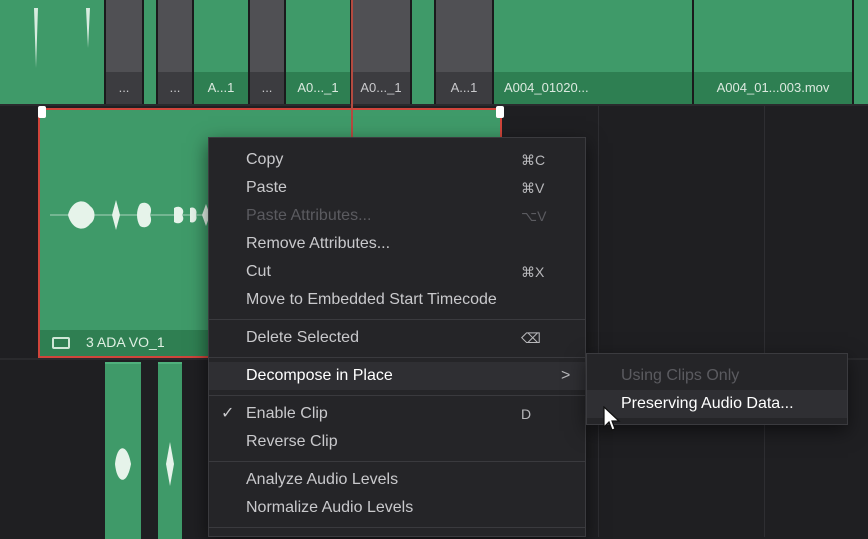  I want to click on menu-shortcut: ⌥V, so click(534, 216).